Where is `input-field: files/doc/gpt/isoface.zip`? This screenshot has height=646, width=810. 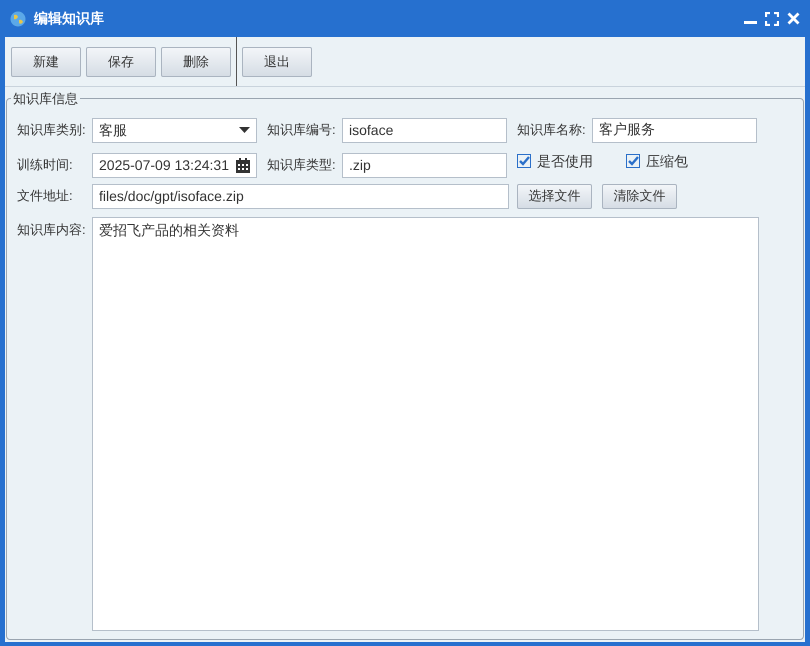 input-field: files/doc/gpt/isoface.zip is located at coordinates (300, 196).